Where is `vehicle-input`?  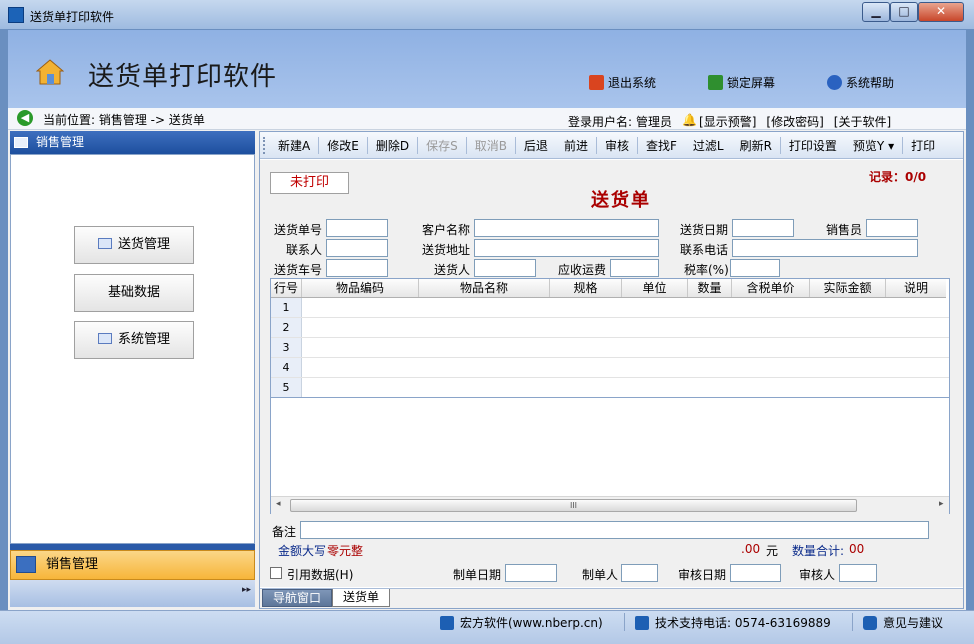
vehicle-input is located at coordinates (357, 268).